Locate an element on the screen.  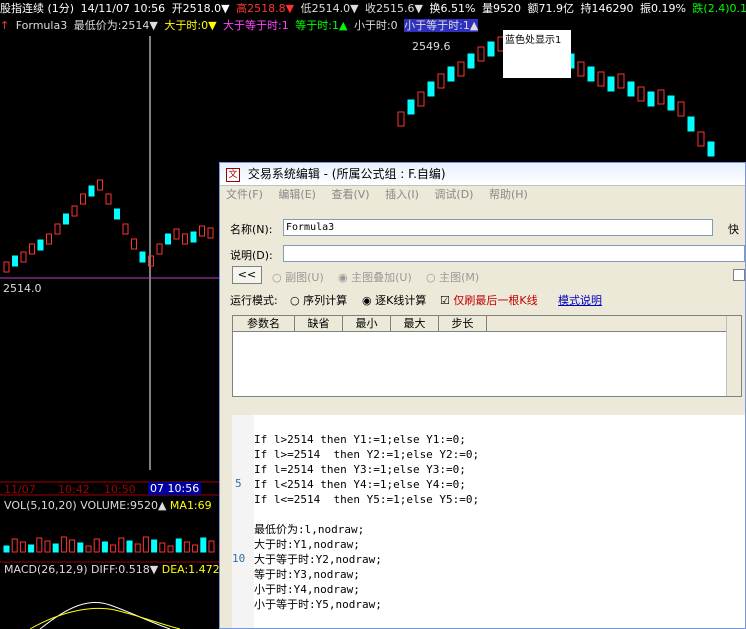
code-line: If l<=2514 then Y5:=1;else Y5:=0; is located at coordinates (366, 499).